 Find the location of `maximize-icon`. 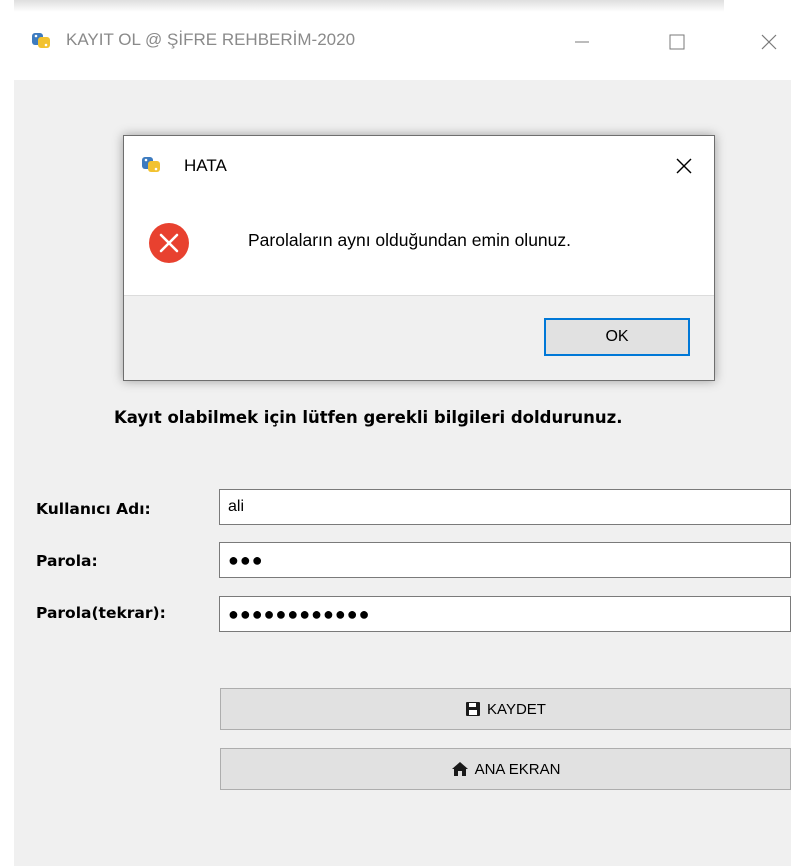

maximize-icon is located at coordinates (677, 42).